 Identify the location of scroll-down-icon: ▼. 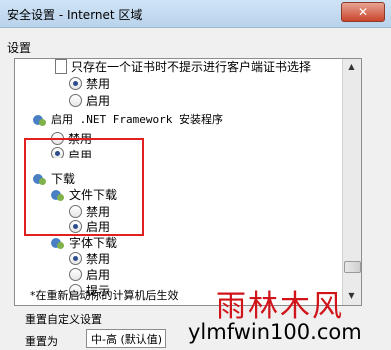
(351, 296).